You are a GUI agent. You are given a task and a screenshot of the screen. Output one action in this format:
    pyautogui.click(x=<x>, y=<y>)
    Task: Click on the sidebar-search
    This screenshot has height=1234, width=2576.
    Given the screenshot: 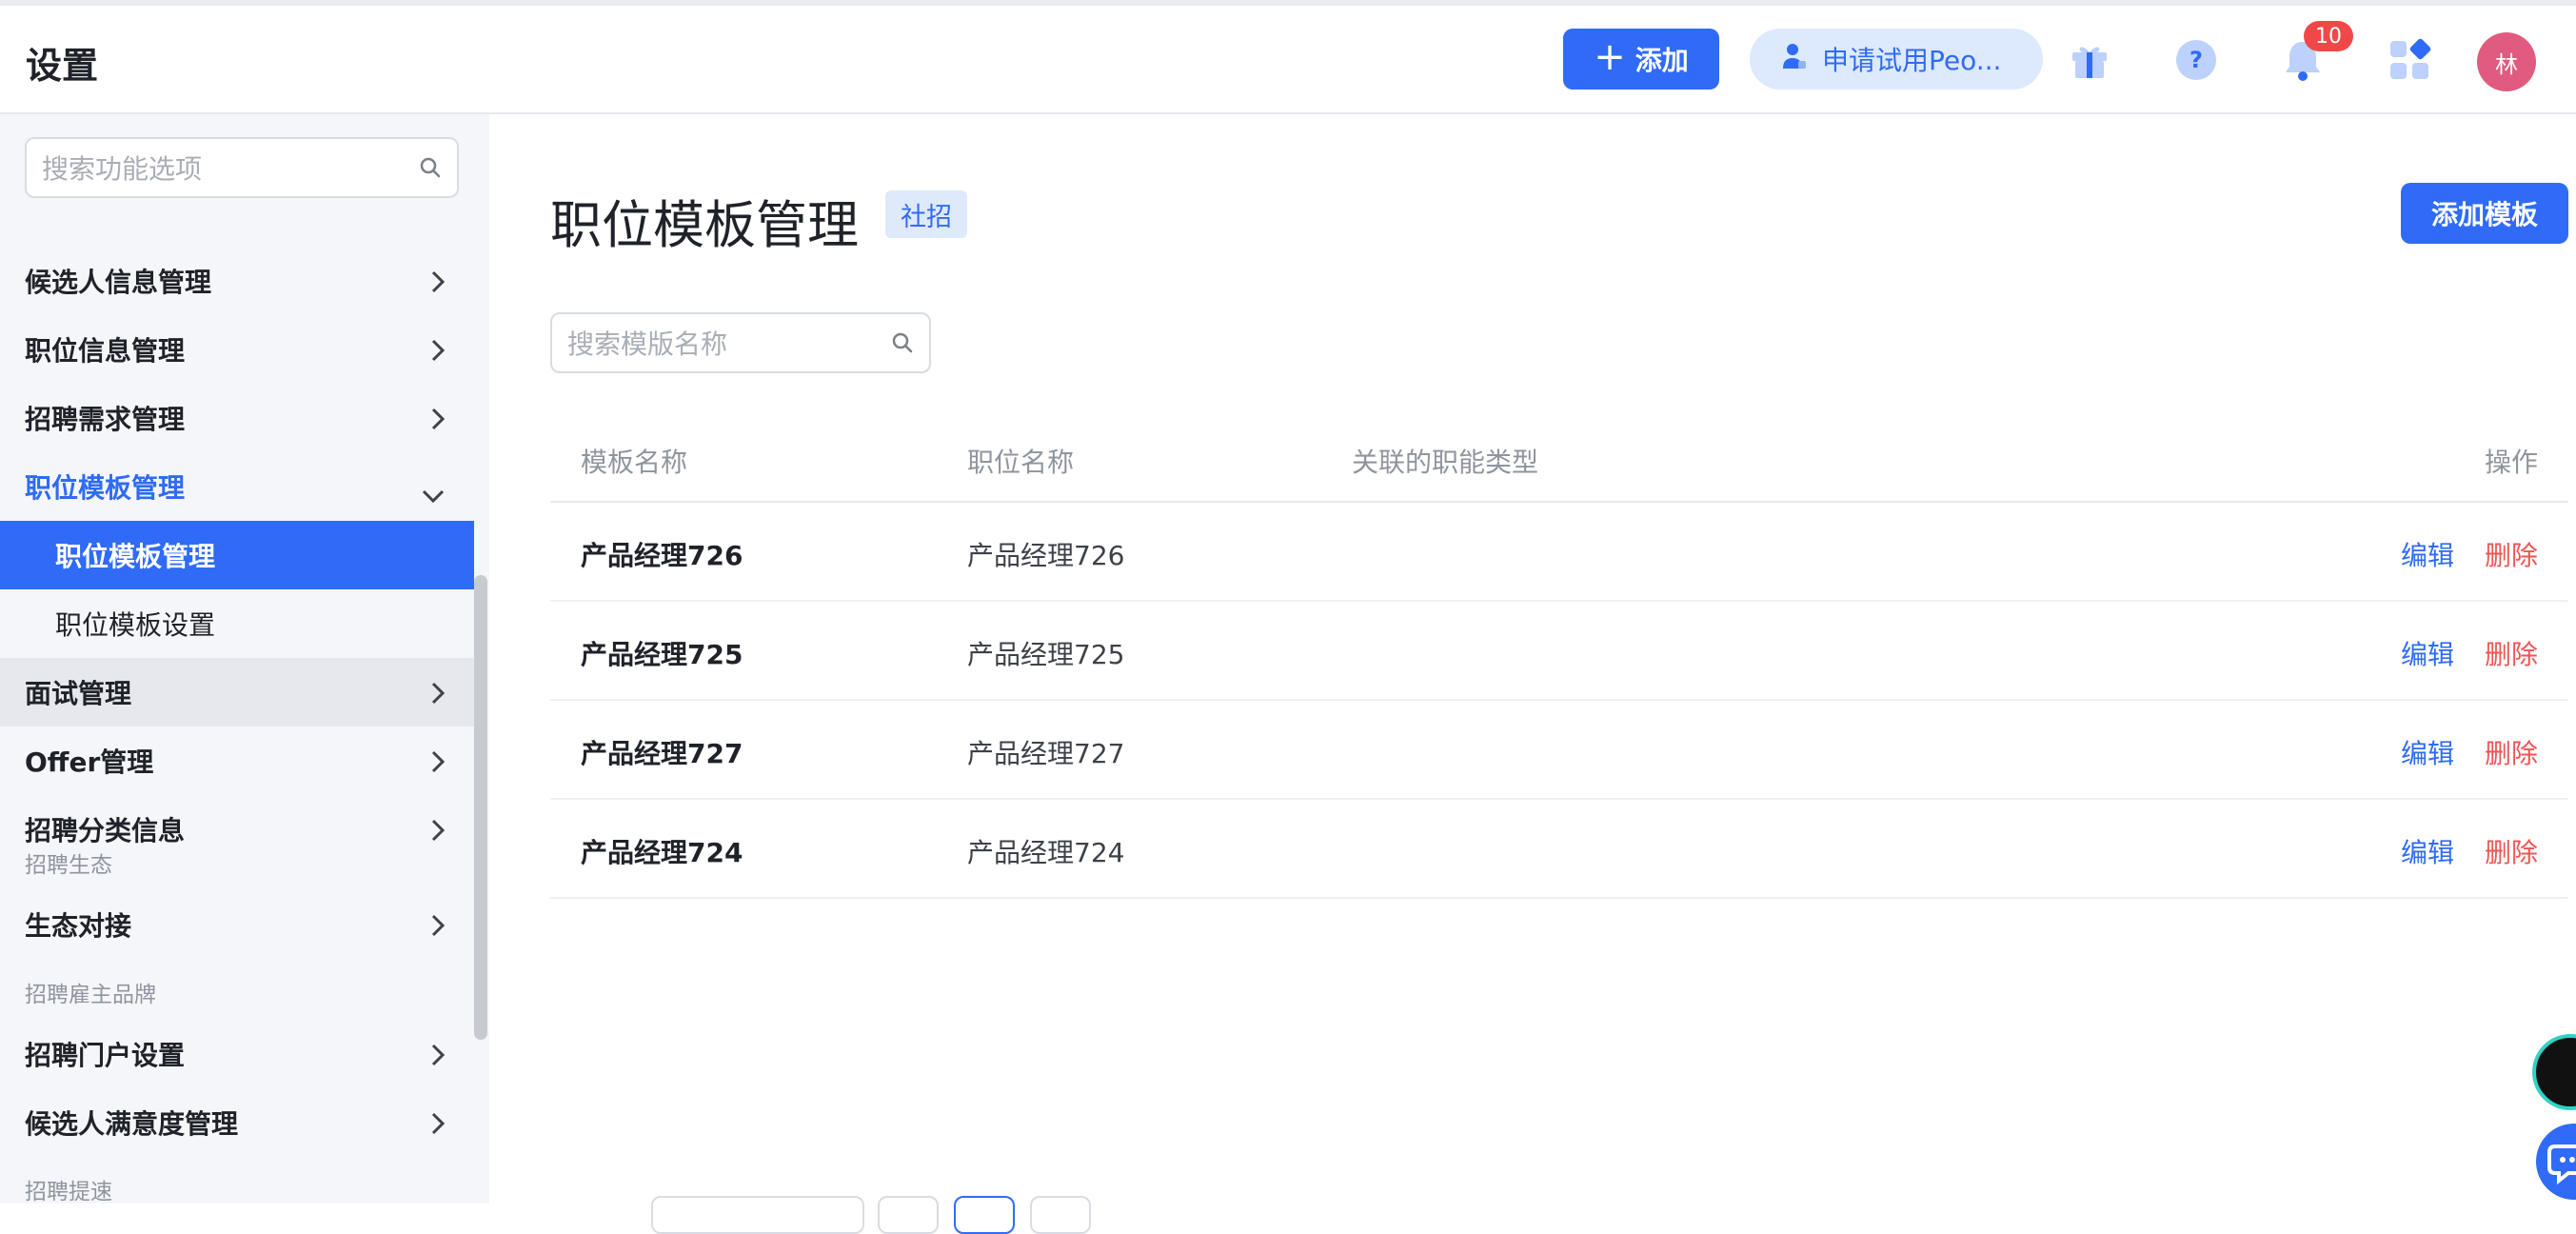 What is the action you would take?
    pyautogui.click(x=242, y=167)
    